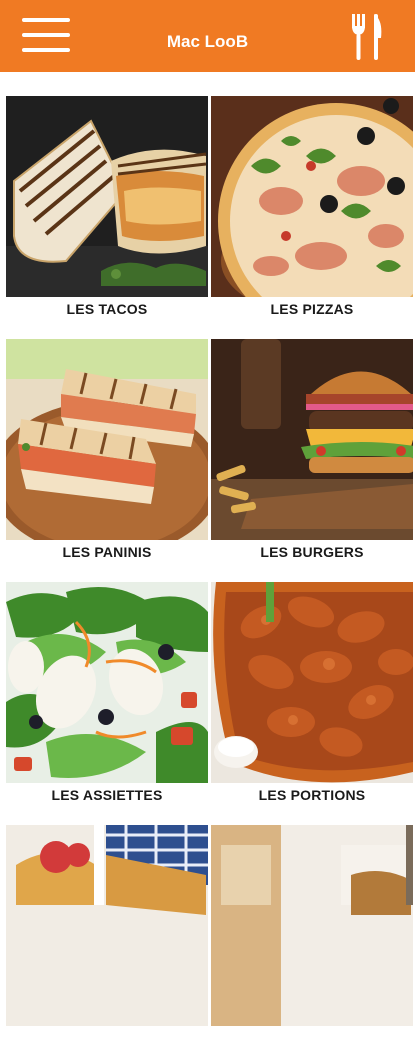 Image resolution: width=415 pixels, height=1056 pixels. I want to click on category-label: LES BURGERS, so click(312, 552).